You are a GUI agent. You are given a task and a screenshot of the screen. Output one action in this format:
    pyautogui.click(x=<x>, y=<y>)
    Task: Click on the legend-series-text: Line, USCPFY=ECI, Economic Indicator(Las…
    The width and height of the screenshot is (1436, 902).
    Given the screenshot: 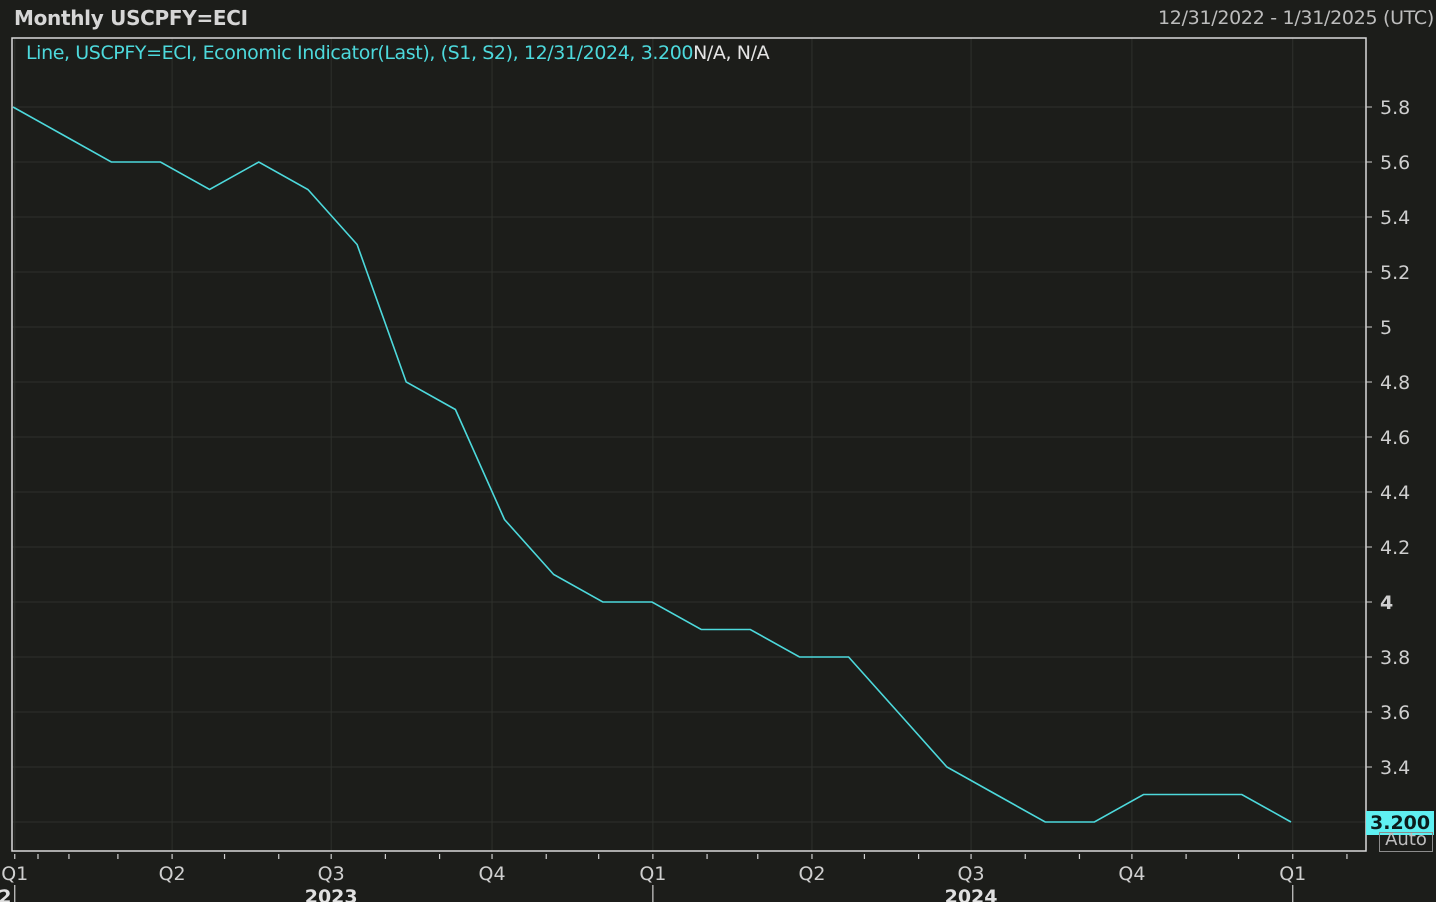 What is the action you would take?
    pyautogui.click(x=360, y=53)
    